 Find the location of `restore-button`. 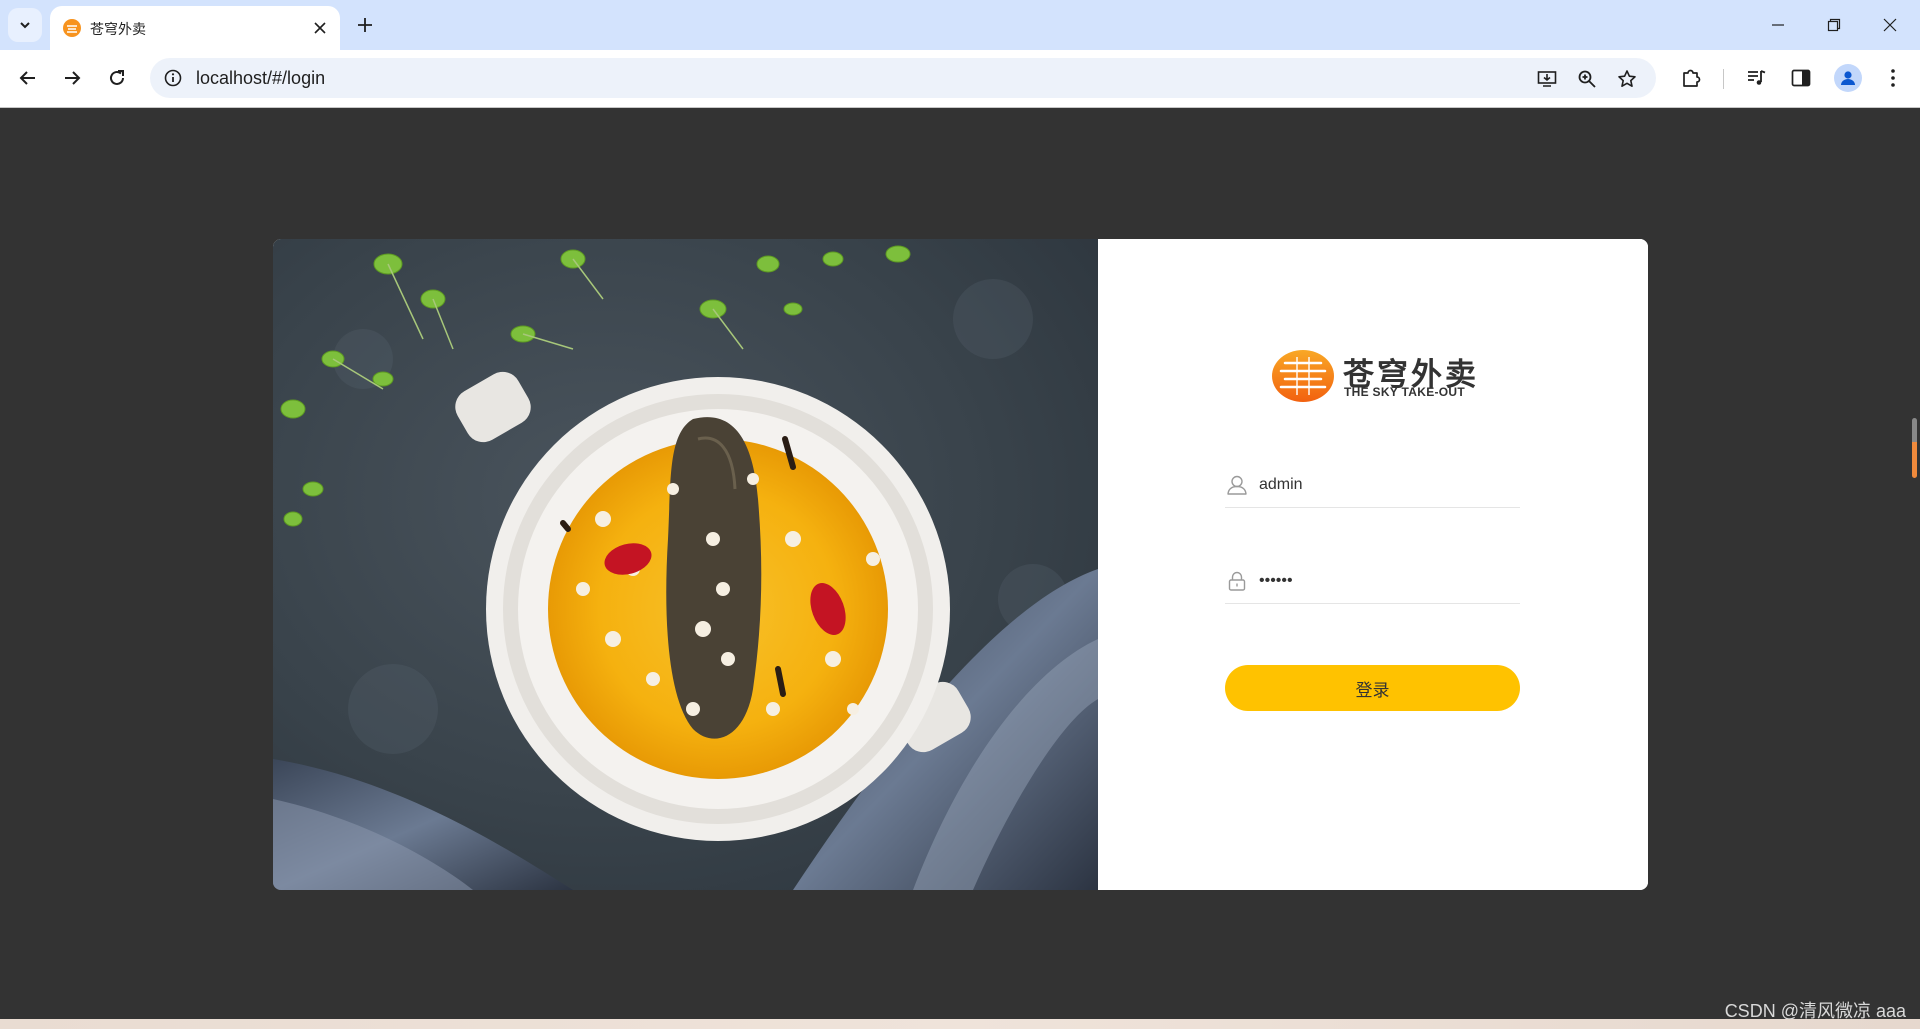

restore-button is located at coordinates (1834, 25).